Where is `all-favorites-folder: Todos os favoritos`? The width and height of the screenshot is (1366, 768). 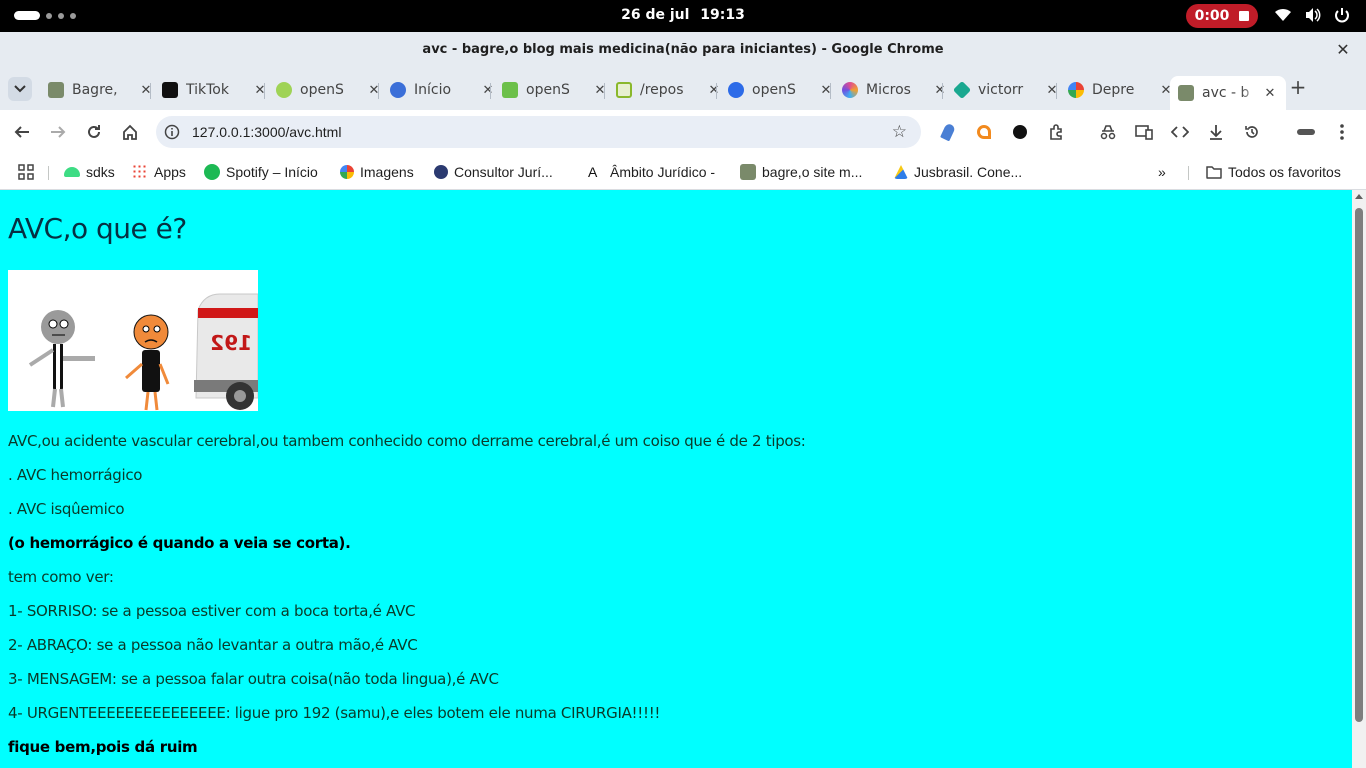
all-favorites-folder: Todos os favoritos is located at coordinates (1273, 172).